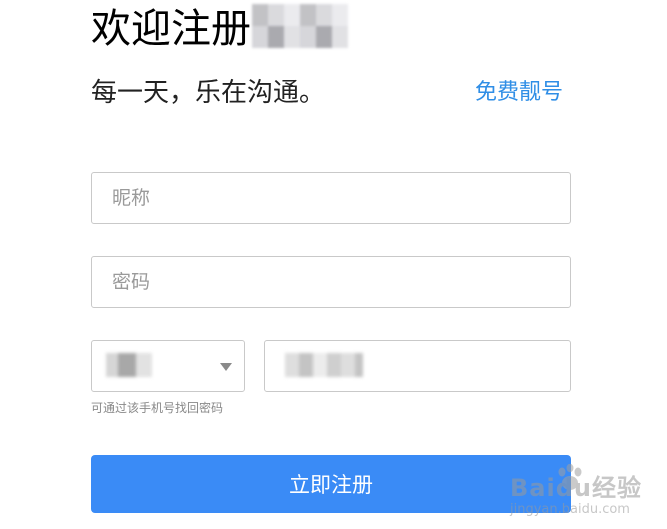  Describe the element at coordinates (331, 484) in the screenshot. I see `register-submit-button: 立即注册` at that location.